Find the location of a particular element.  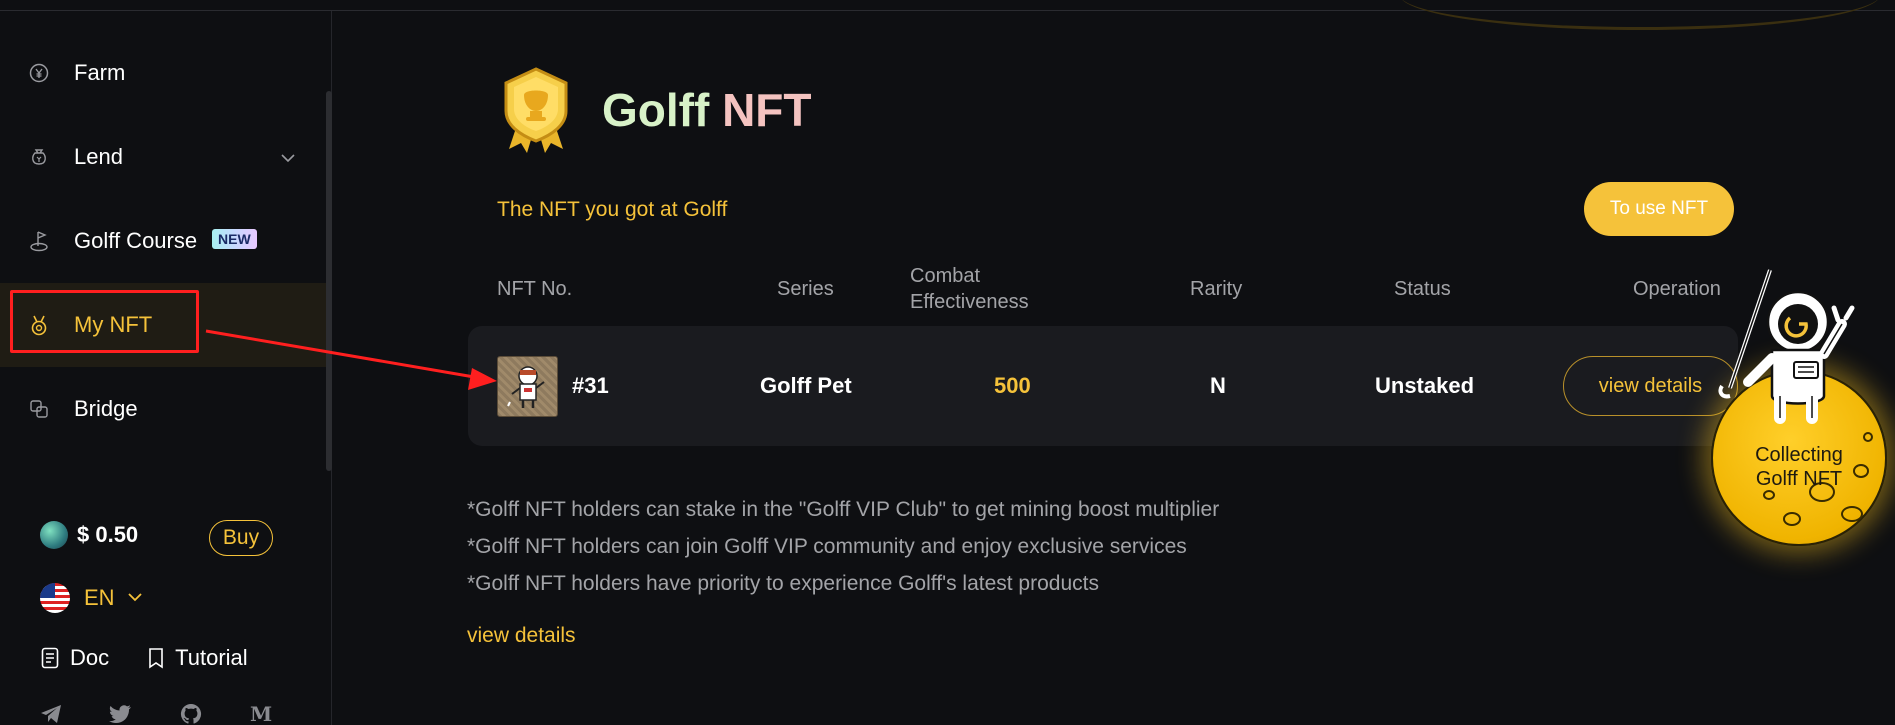

astronaut-golfer-icon is located at coordinates (1786, 346).